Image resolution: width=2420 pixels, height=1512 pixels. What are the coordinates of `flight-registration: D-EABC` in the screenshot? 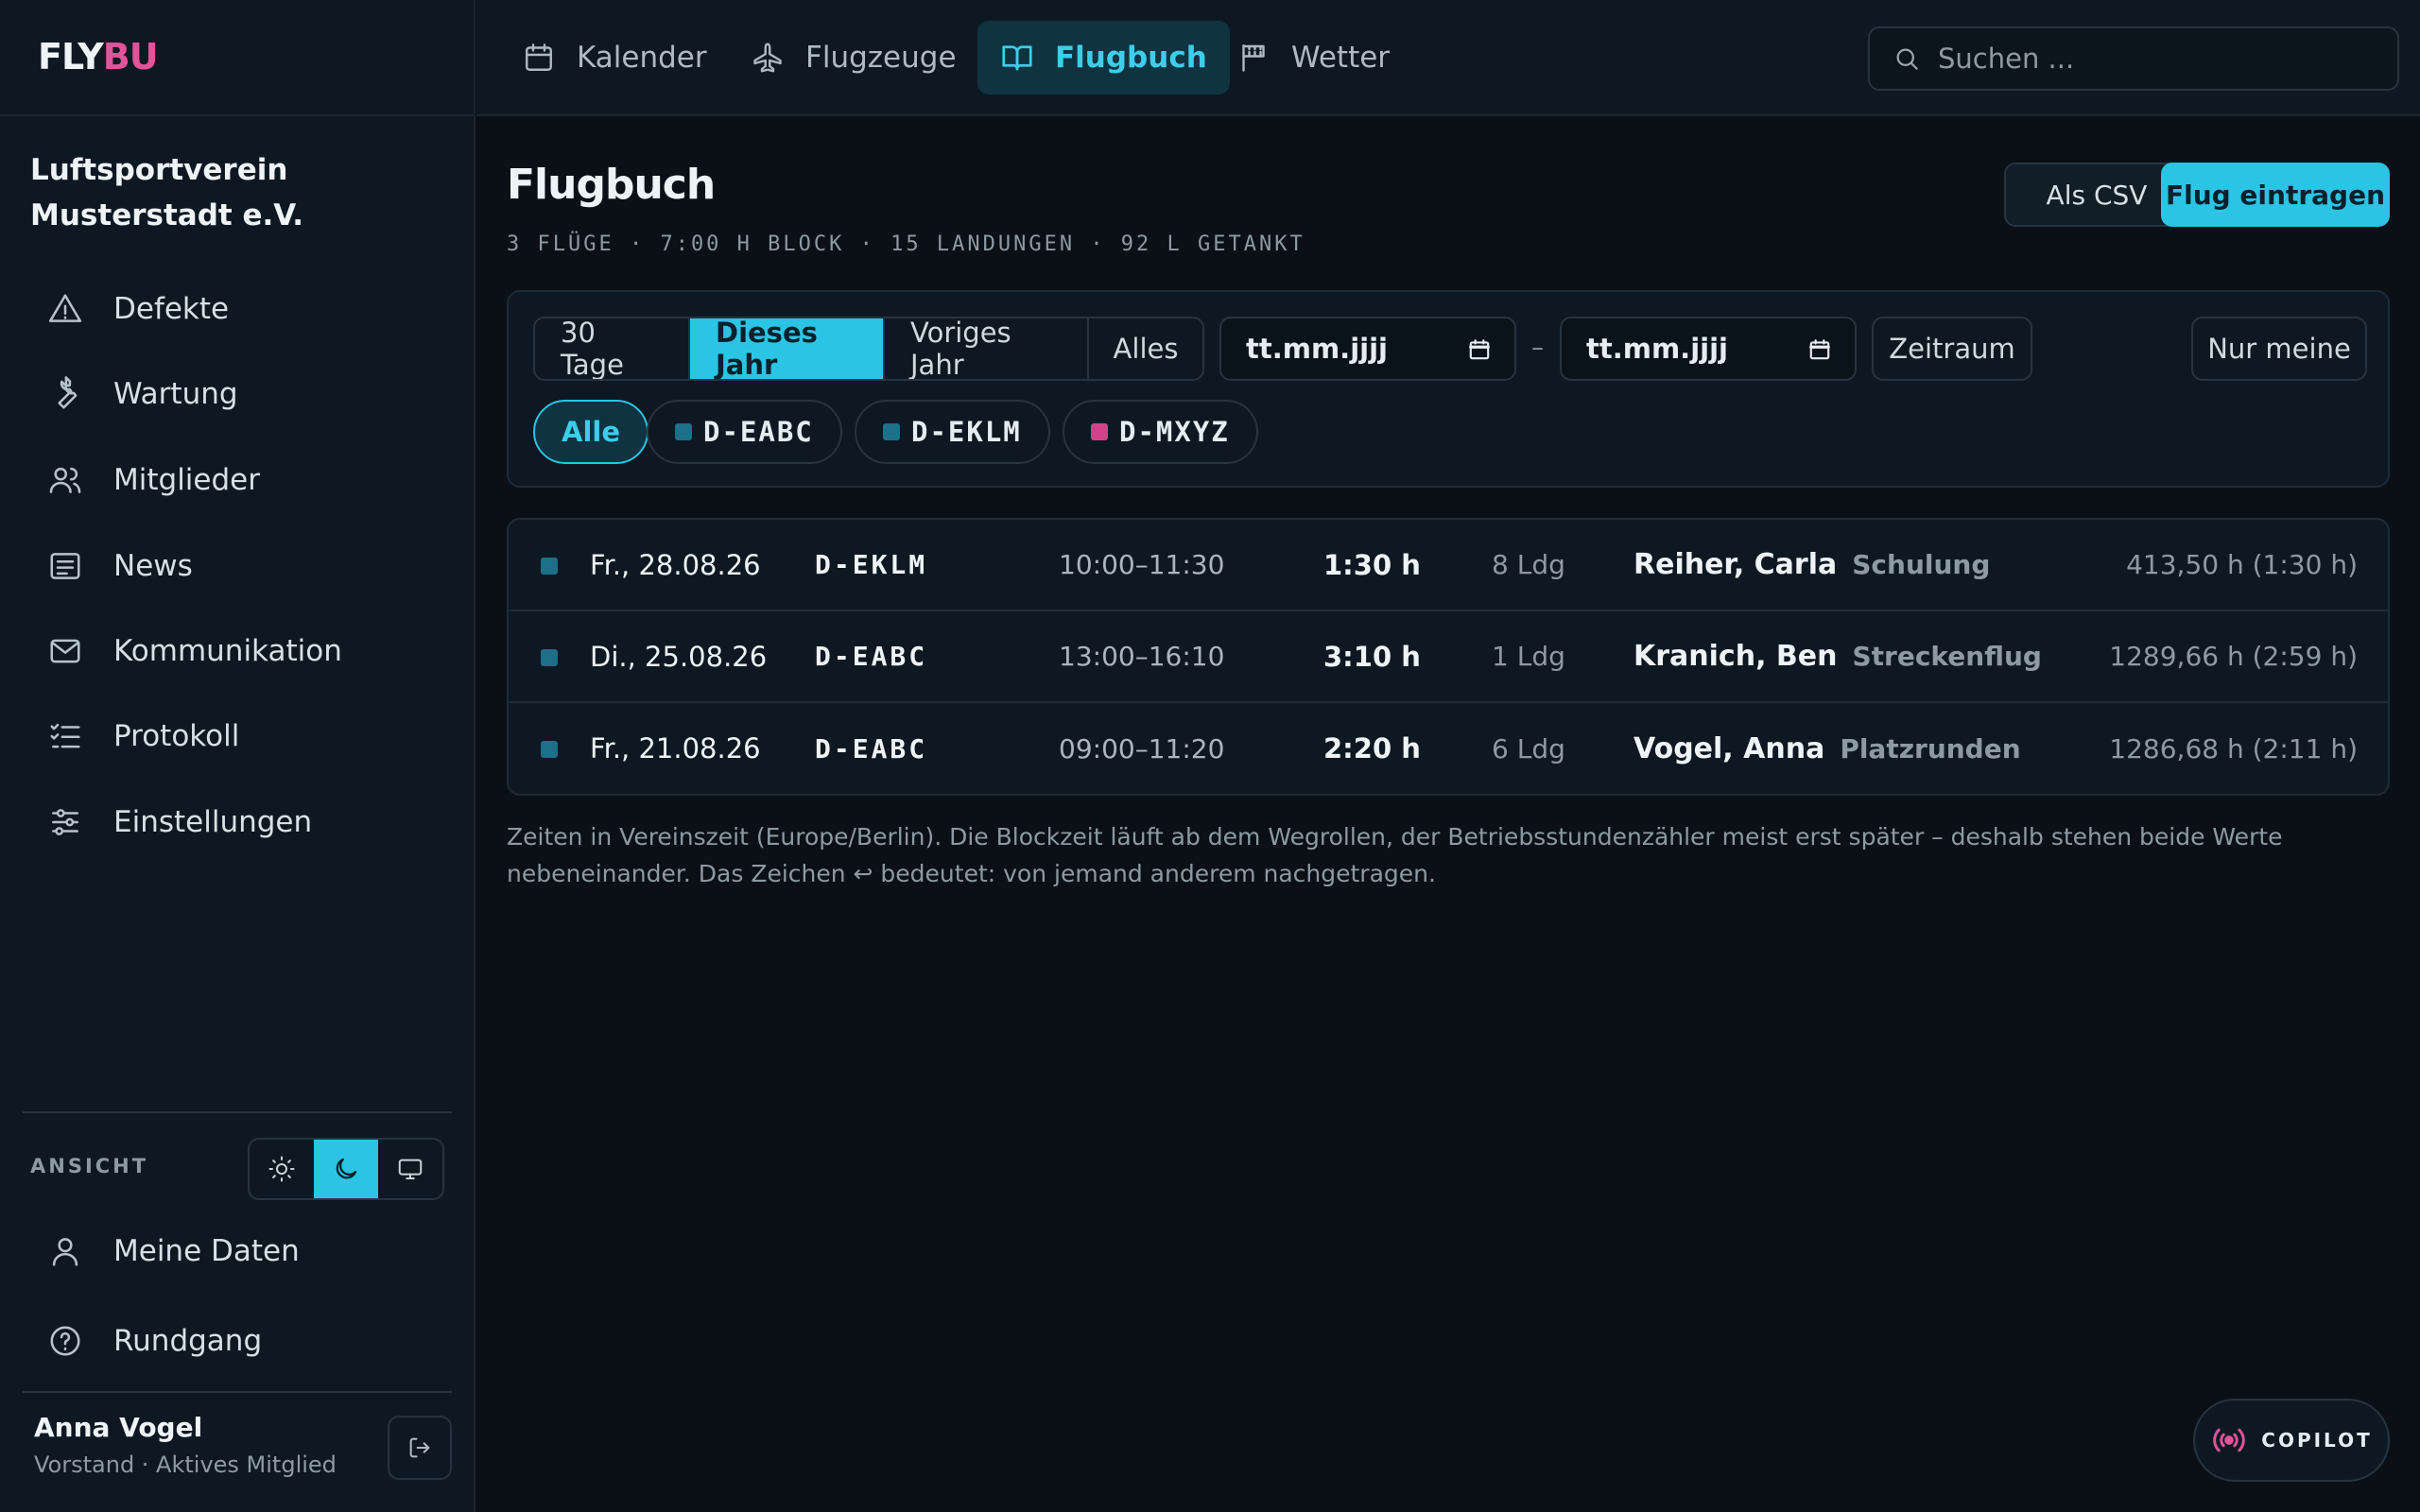 It's located at (871, 748).